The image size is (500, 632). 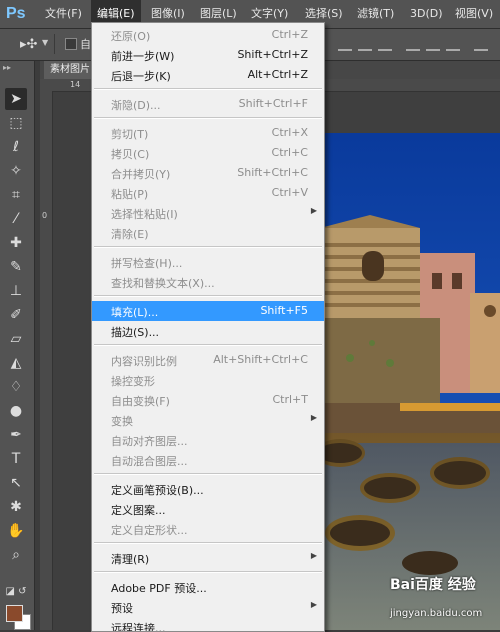 I want to click on menu-item-shortcut: Ctrl+X, so click(x=289, y=132).